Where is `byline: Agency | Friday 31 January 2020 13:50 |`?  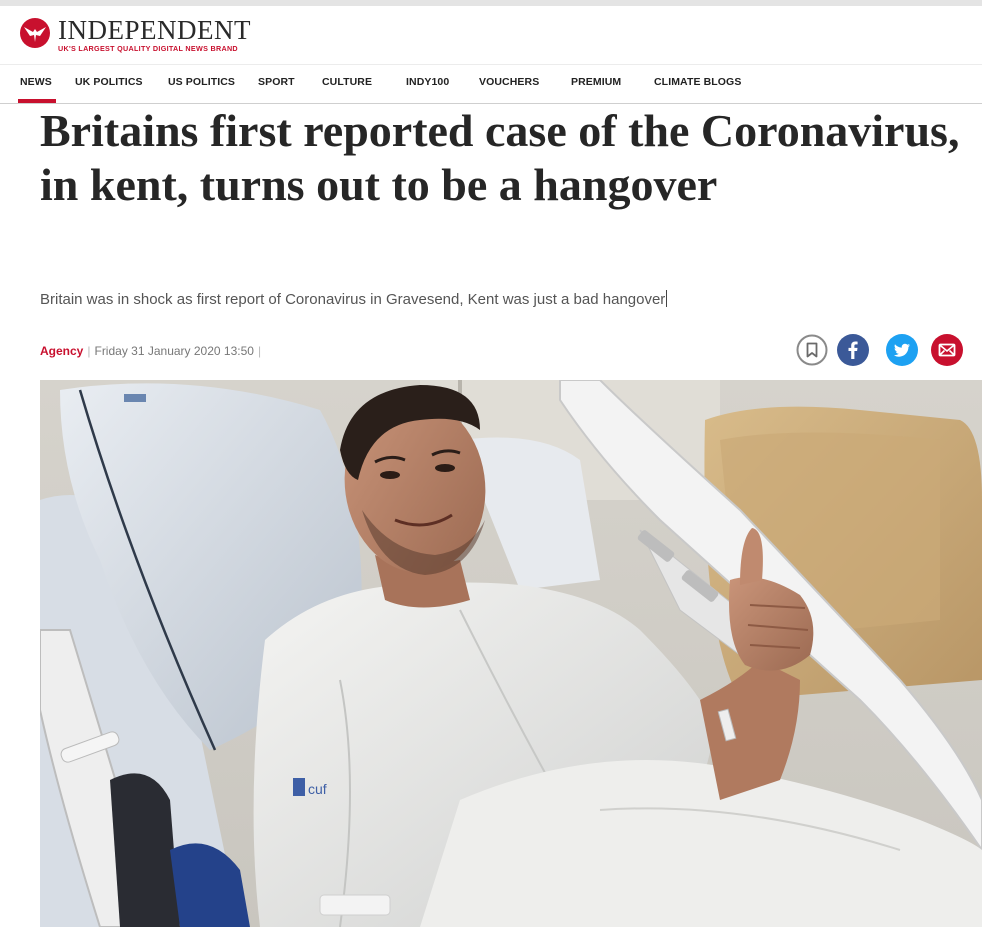
byline: Agency | Friday 31 January 2020 13:50 | is located at coordinates (152, 351).